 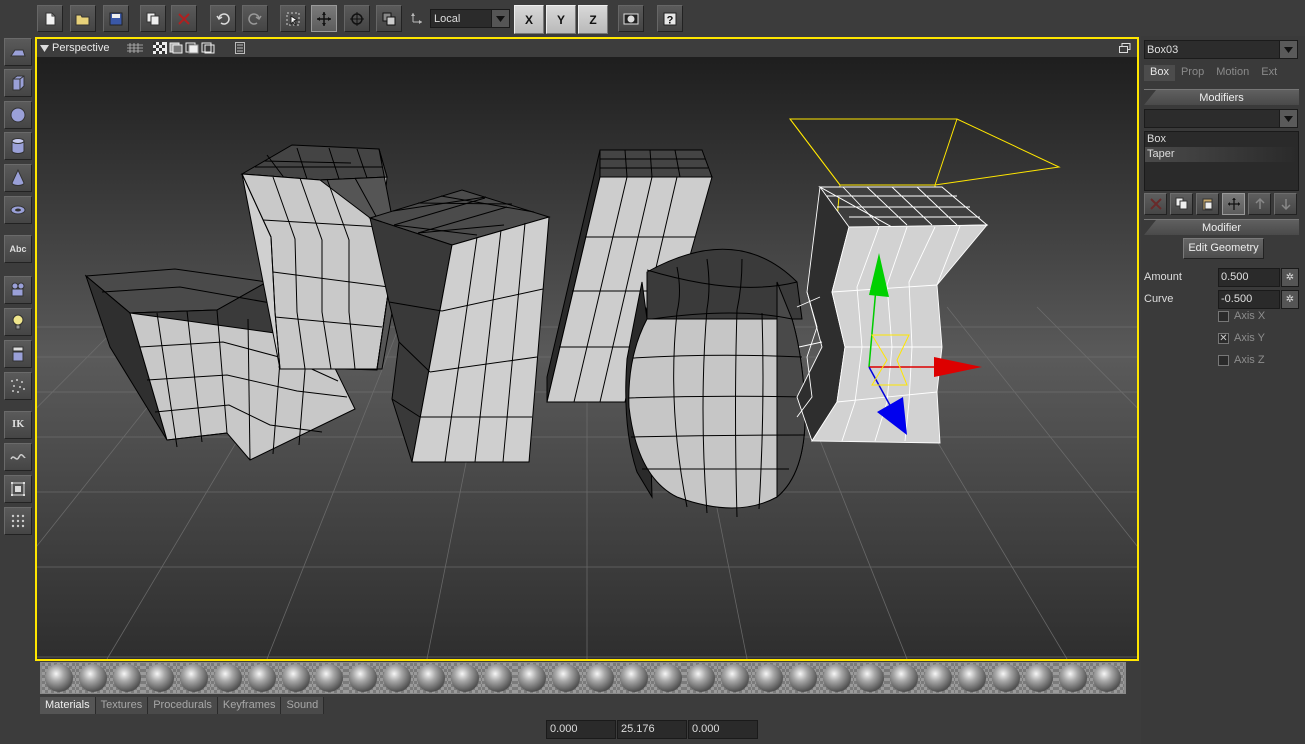 I want to click on create-camera-button, so click(x=18, y=290).